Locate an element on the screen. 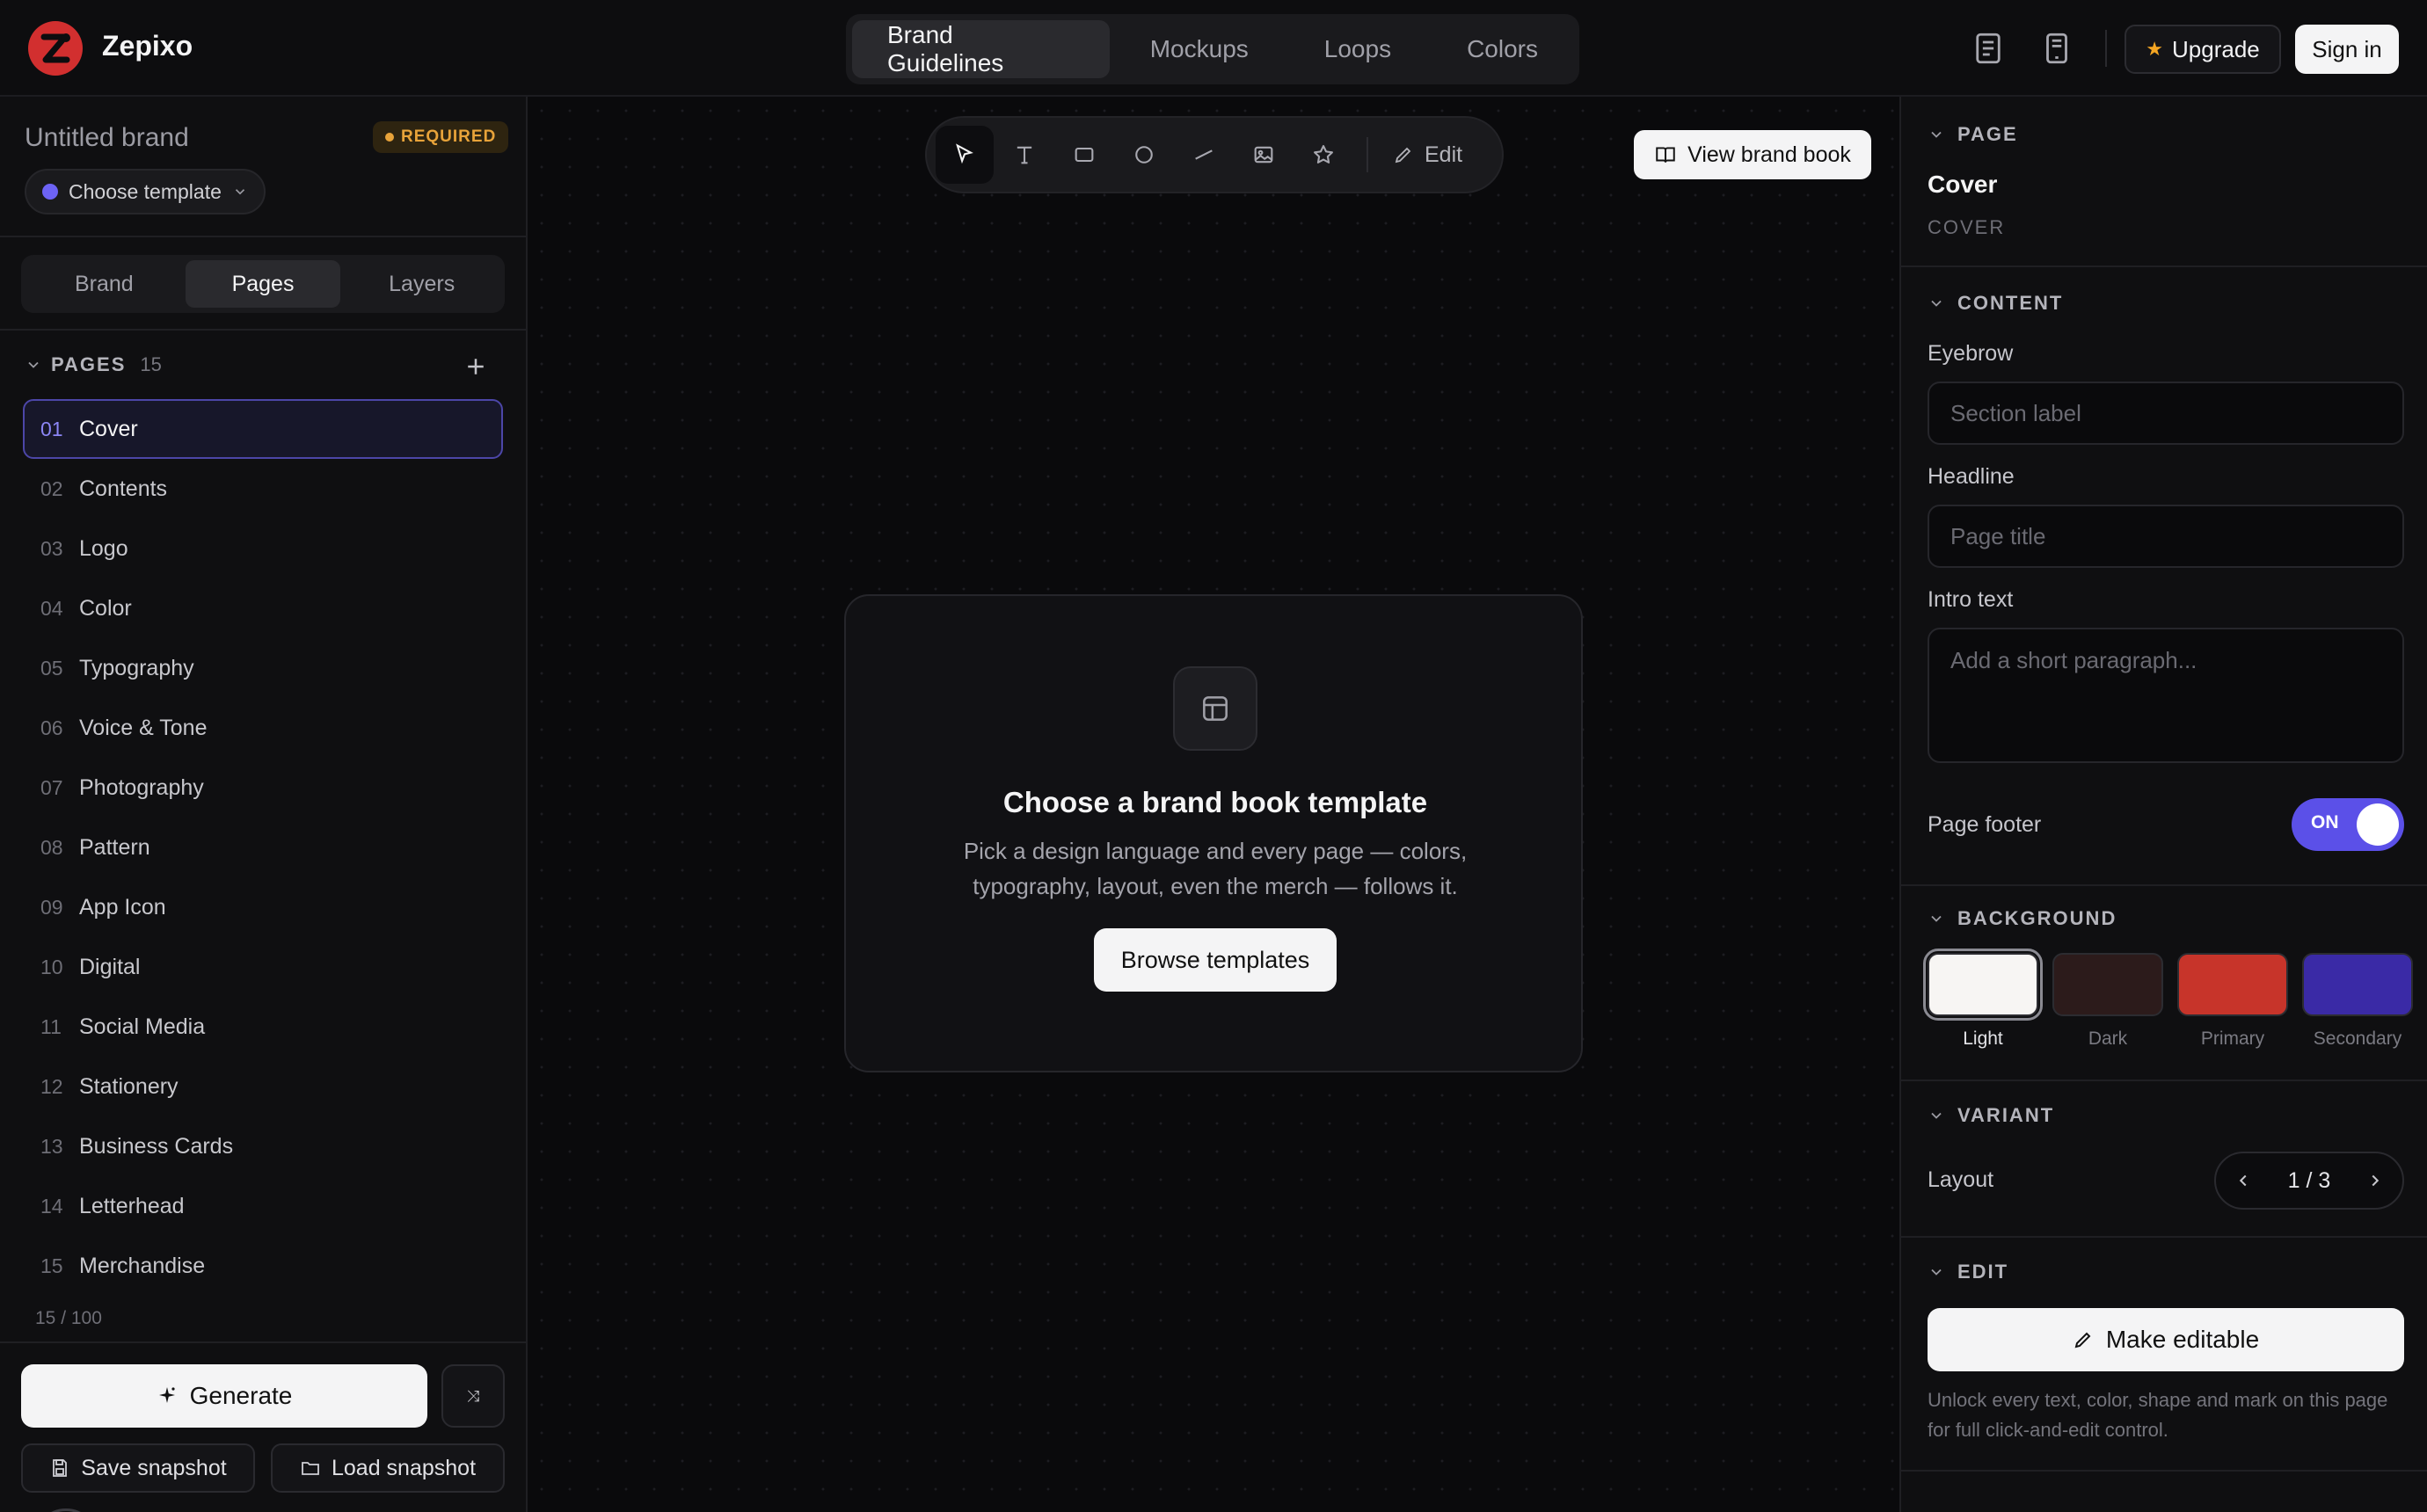 The height and width of the screenshot is (1512, 2427). page-number: 05 is located at coordinates (51, 668).